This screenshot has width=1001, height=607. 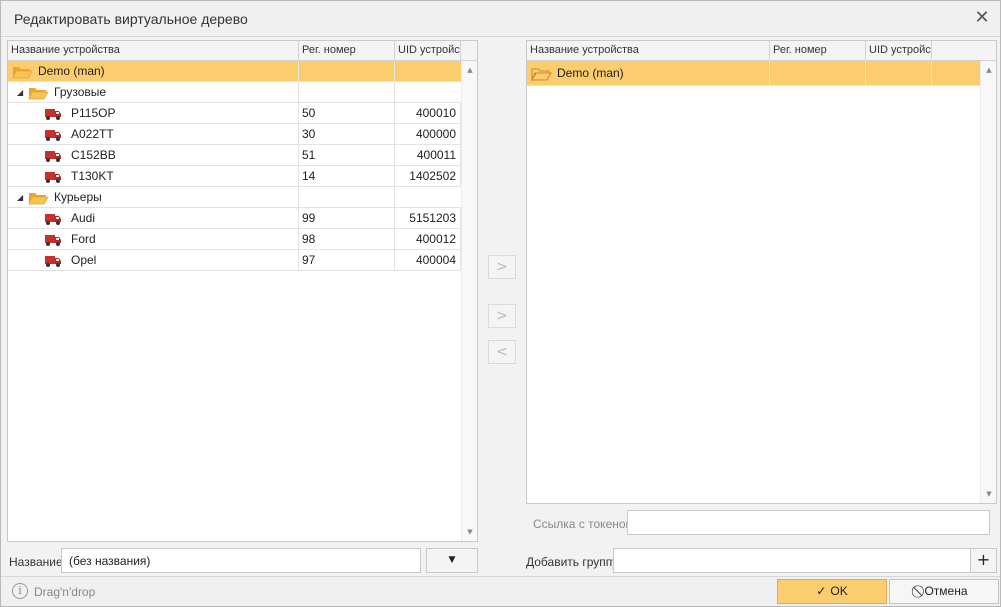 I want to click on cancel-label: Отмена, so click(x=946, y=591).